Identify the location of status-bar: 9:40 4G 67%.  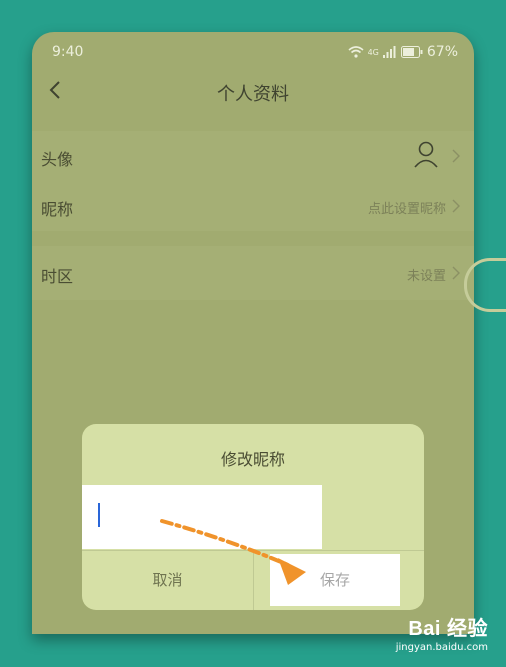
(255, 53).